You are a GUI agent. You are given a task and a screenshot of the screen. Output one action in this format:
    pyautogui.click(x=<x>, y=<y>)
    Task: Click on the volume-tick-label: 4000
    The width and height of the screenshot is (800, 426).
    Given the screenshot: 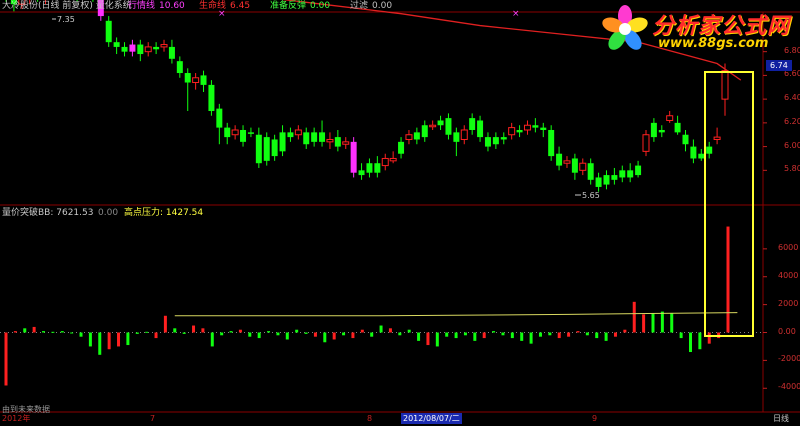 What is the action you would take?
    pyautogui.click(x=788, y=275)
    